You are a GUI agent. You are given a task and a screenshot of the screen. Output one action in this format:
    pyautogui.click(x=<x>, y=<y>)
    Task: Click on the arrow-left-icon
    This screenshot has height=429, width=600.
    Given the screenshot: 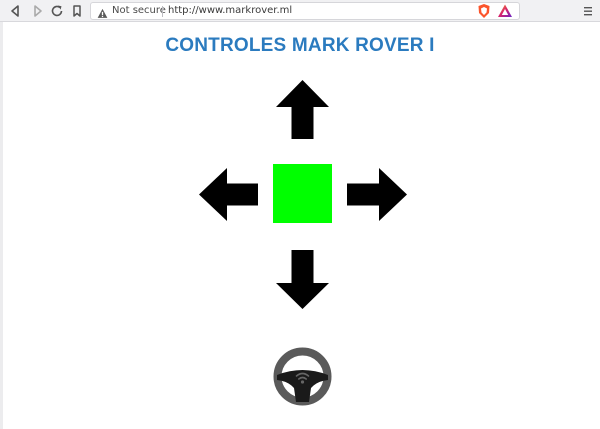 What is the action you would take?
    pyautogui.click(x=228, y=194)
    